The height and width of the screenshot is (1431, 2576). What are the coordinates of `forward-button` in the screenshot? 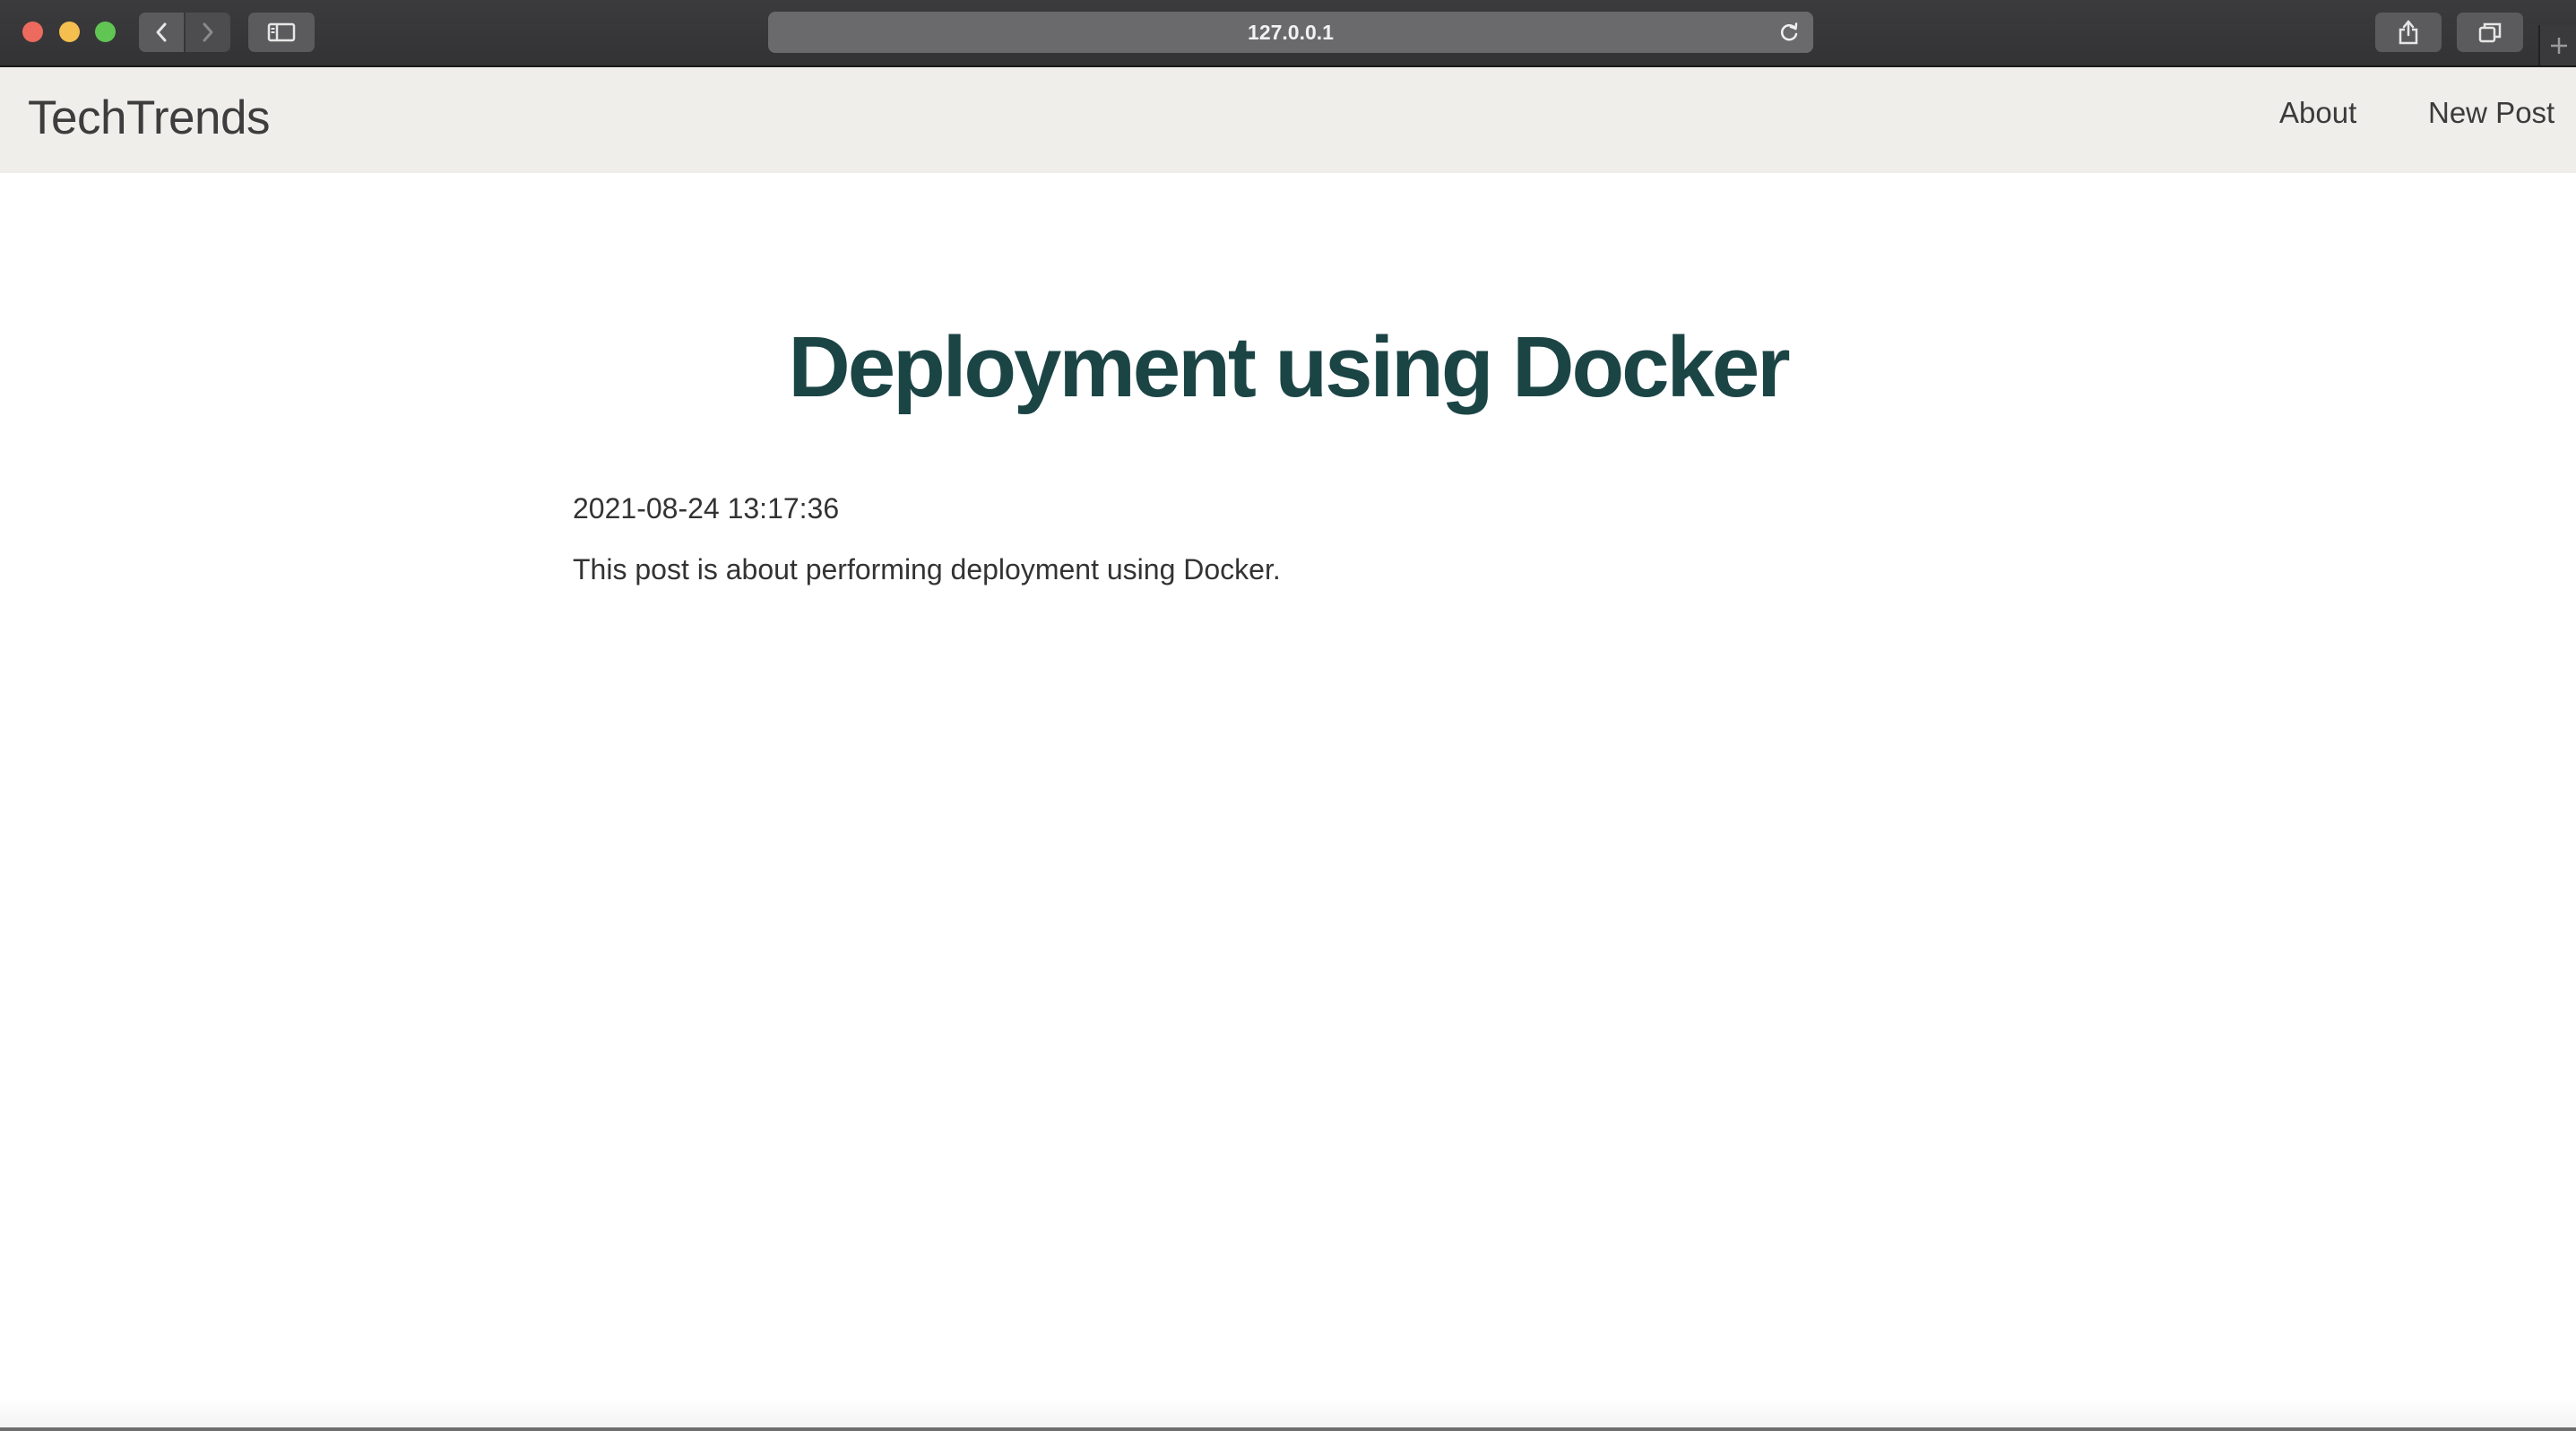 It's located at (208, 32).